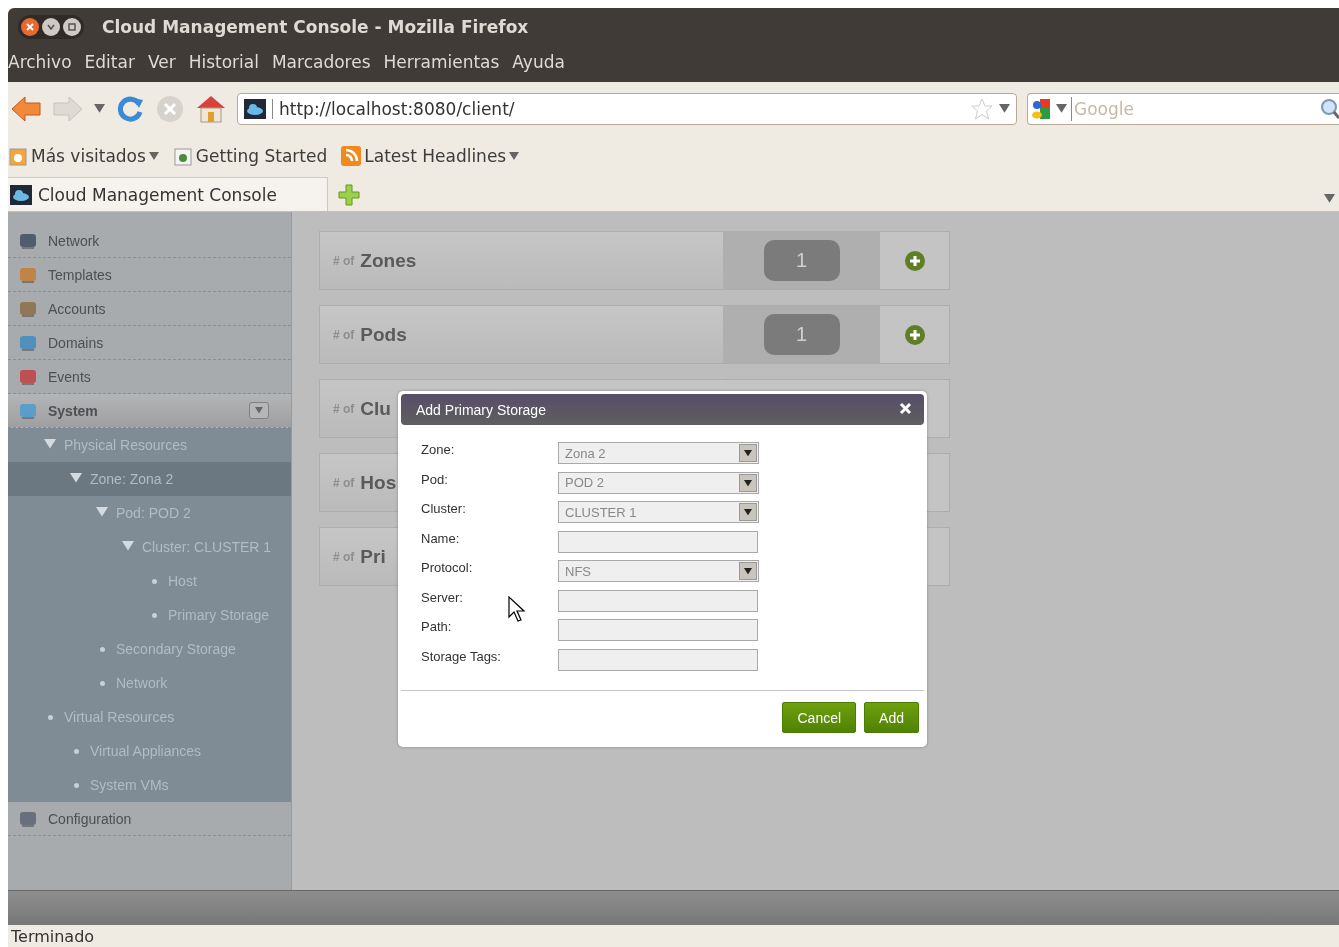 This screenshot has height=947, width=1339. Describe the element at coordinates (442, 597) in the screenshot. I see `field-label: Server:` at that location.